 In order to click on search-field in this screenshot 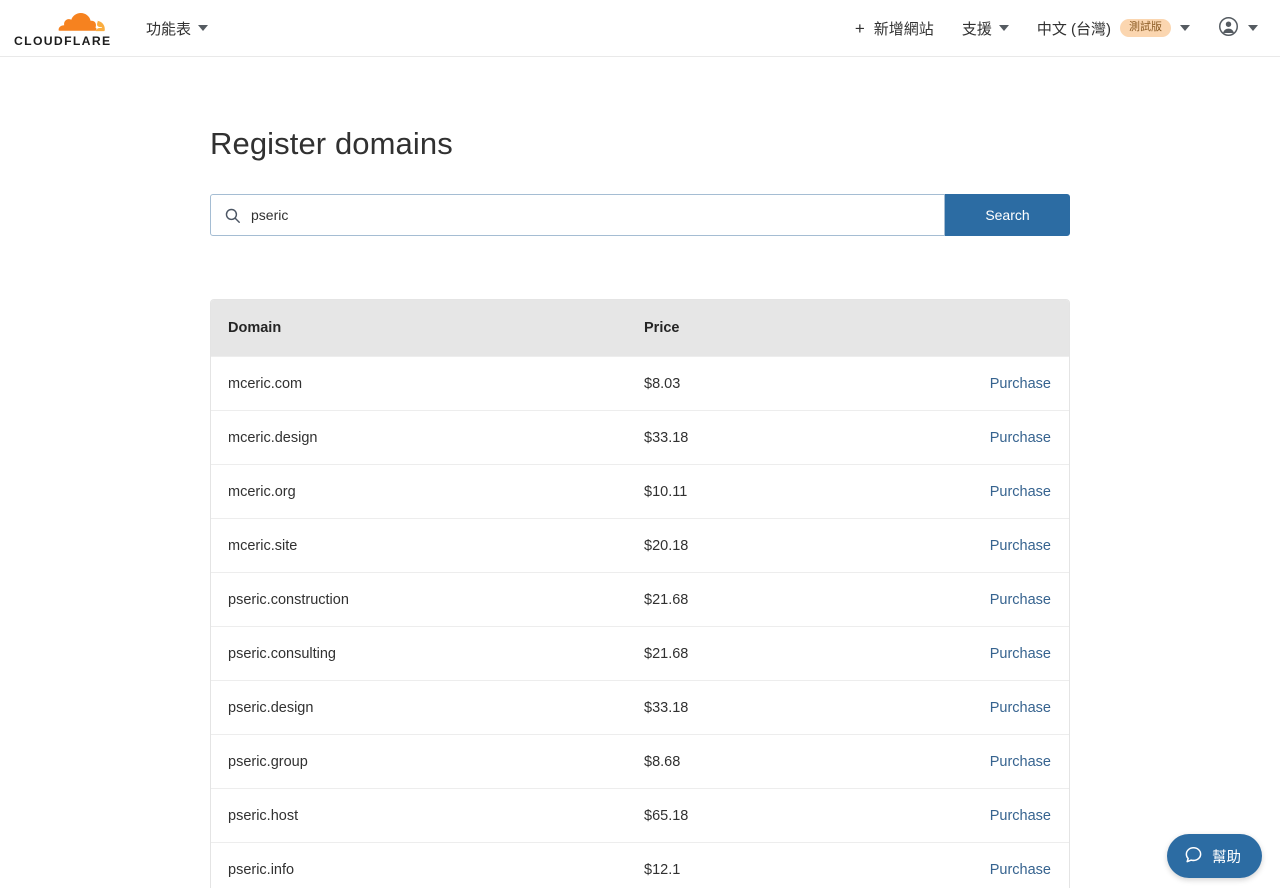, I will do `click(577, 215)`.